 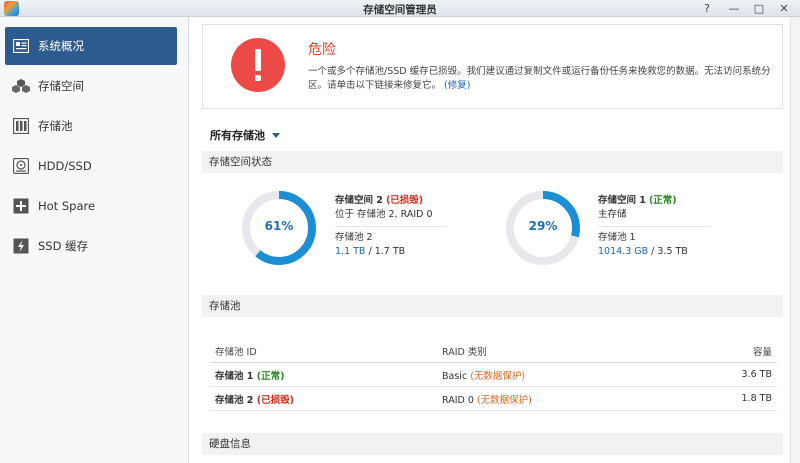 What do you see at coordinates (493, 351) in the screenshot?
I see `table-header-row: 存储池 ID RAID 类别 容量` at bounding box center [493, 351].